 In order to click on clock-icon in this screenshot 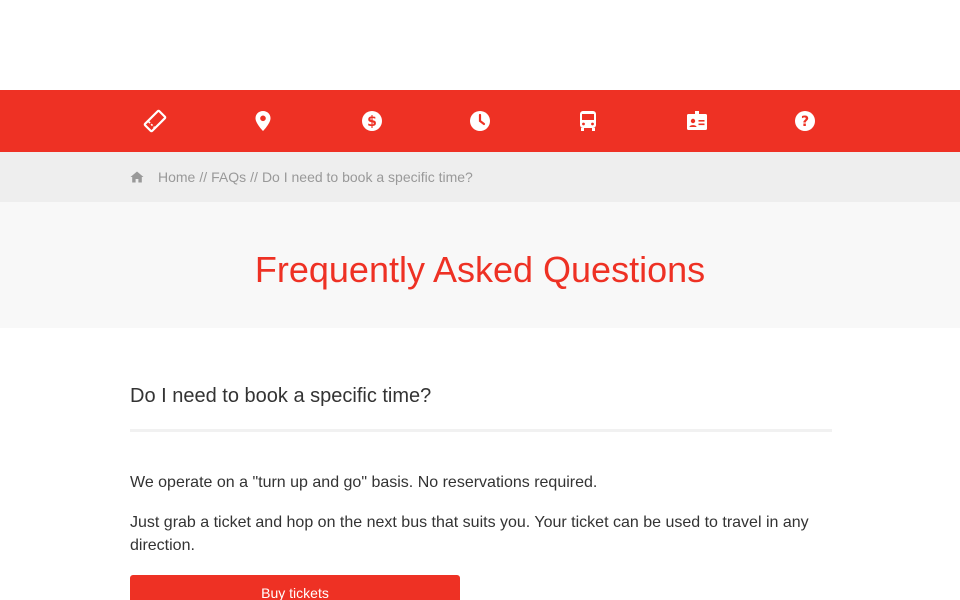, I will do `click(480, 121)`.